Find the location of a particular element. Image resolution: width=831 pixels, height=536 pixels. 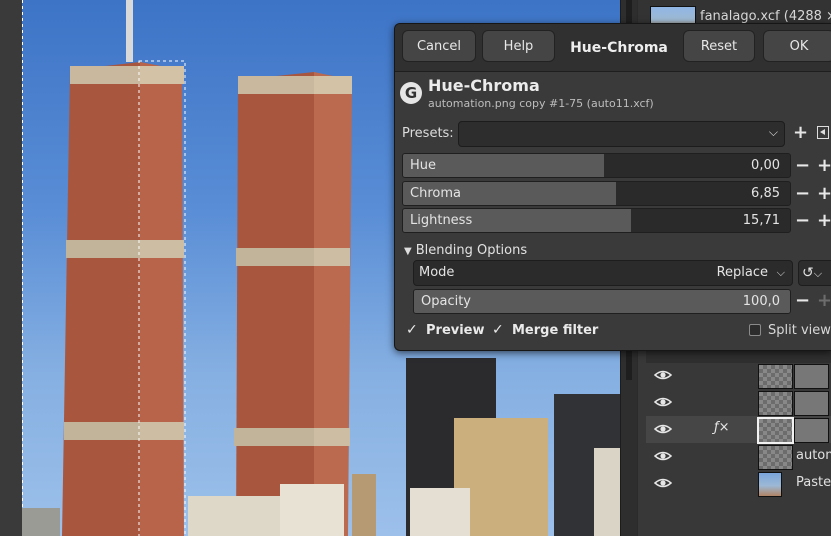

right-tower is located at coordinates (293, 304).